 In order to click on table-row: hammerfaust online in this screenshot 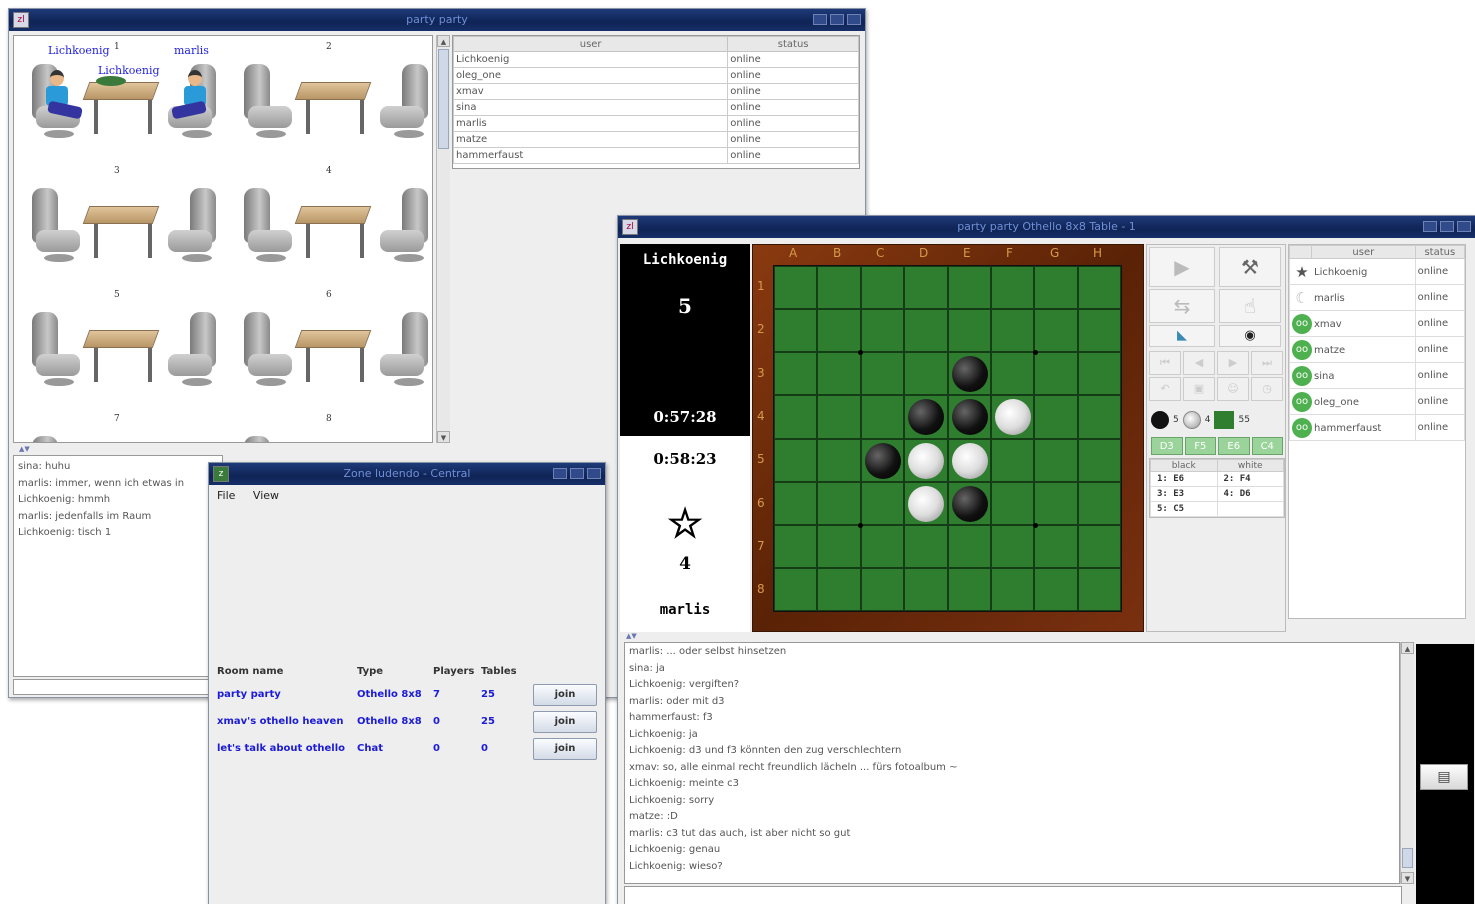, I will do `click(655, 155)`.